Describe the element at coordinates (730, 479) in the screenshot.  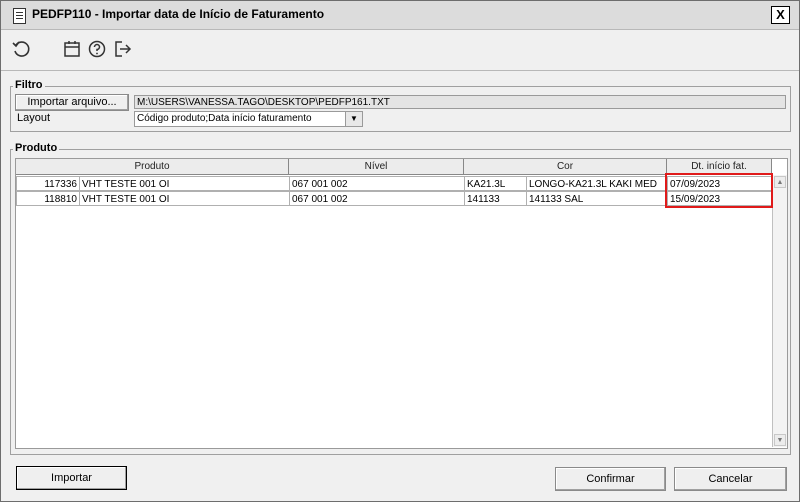
I see `cancel-button: Cancelar` at that location.